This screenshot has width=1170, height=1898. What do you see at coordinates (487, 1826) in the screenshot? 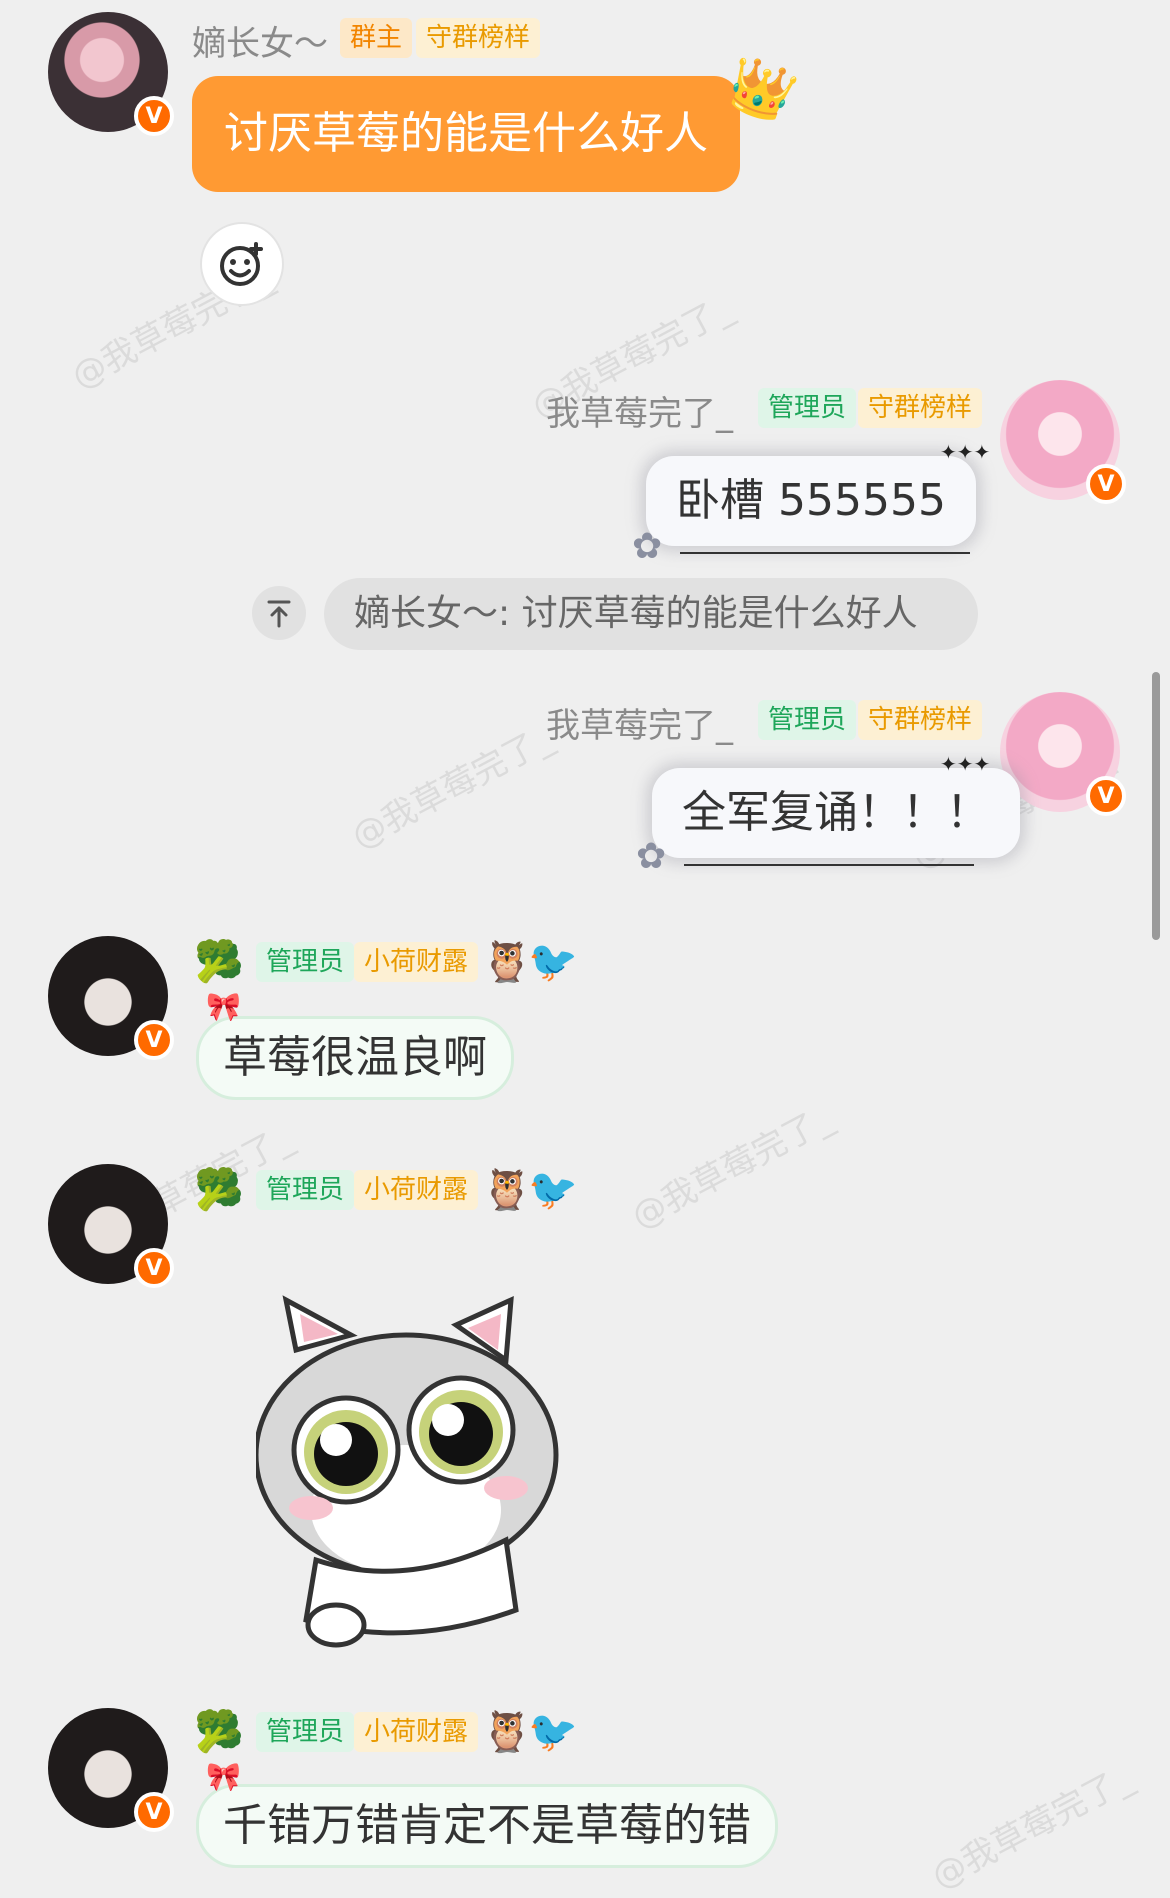
I see `message-bubble: 千错万错肯定不是草莓的错` at bounding box center [487, 1826].